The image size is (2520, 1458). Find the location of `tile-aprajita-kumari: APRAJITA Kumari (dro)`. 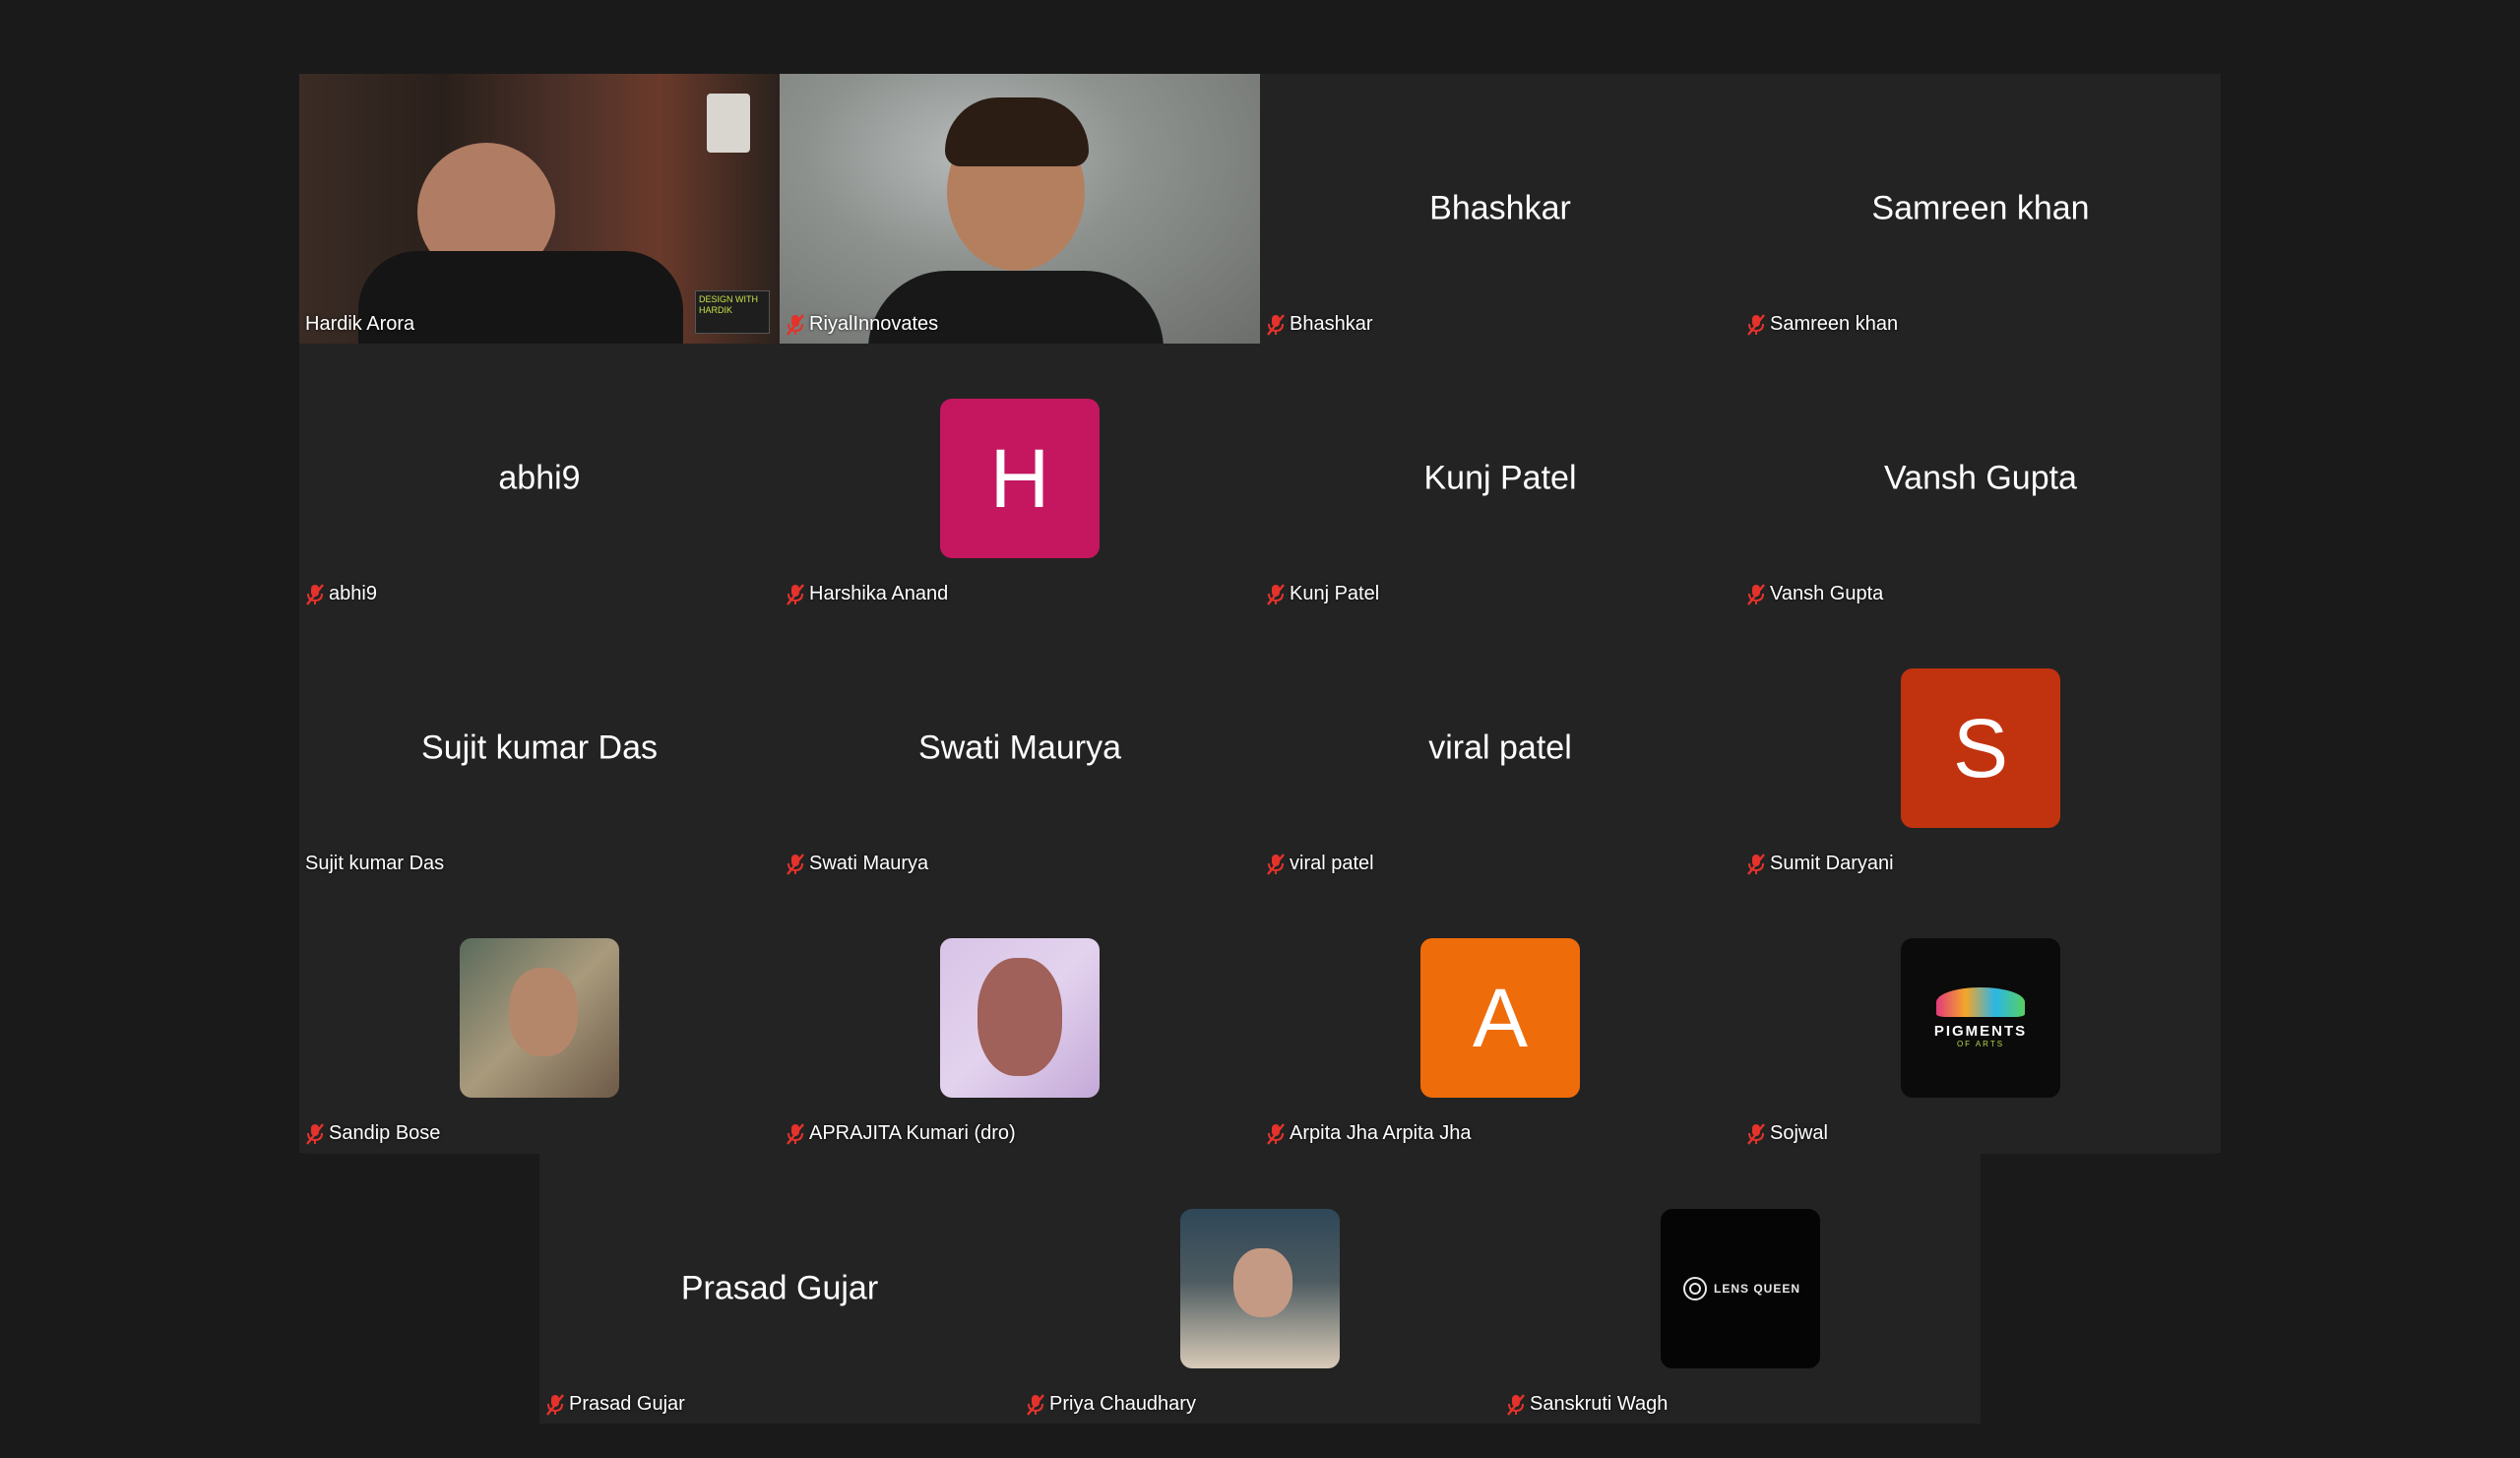

tile-aprajita-kumari: APRAJITA Kumari (dro) is located at coordinates (1020, 1018).